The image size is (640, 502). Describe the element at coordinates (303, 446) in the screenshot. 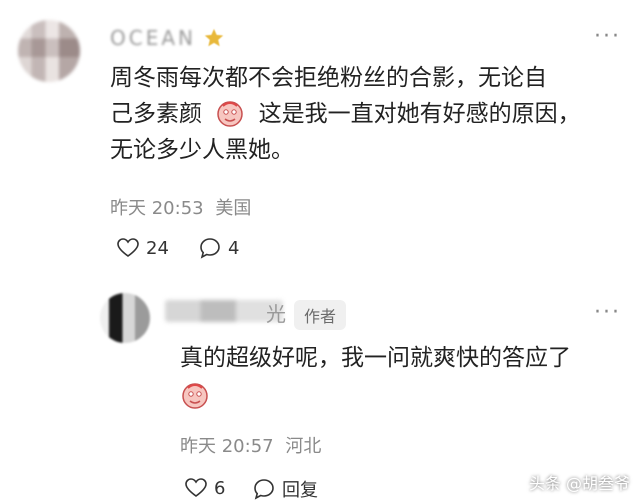

I see `reply-location: 河北` at that location.